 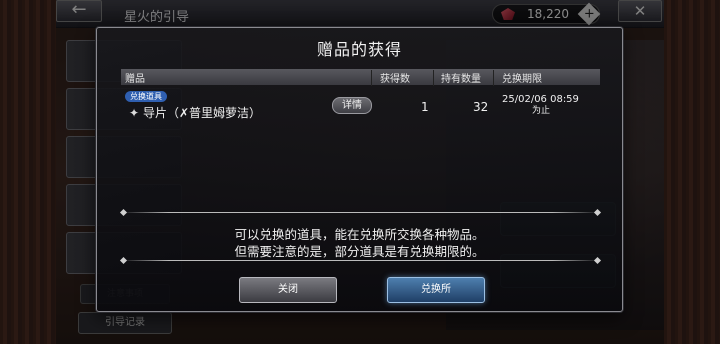 What do you see at coordinates (461, 79) in the screenshot?
I see `column-header-owned: 持有数量` at bounding box center [461, 79].